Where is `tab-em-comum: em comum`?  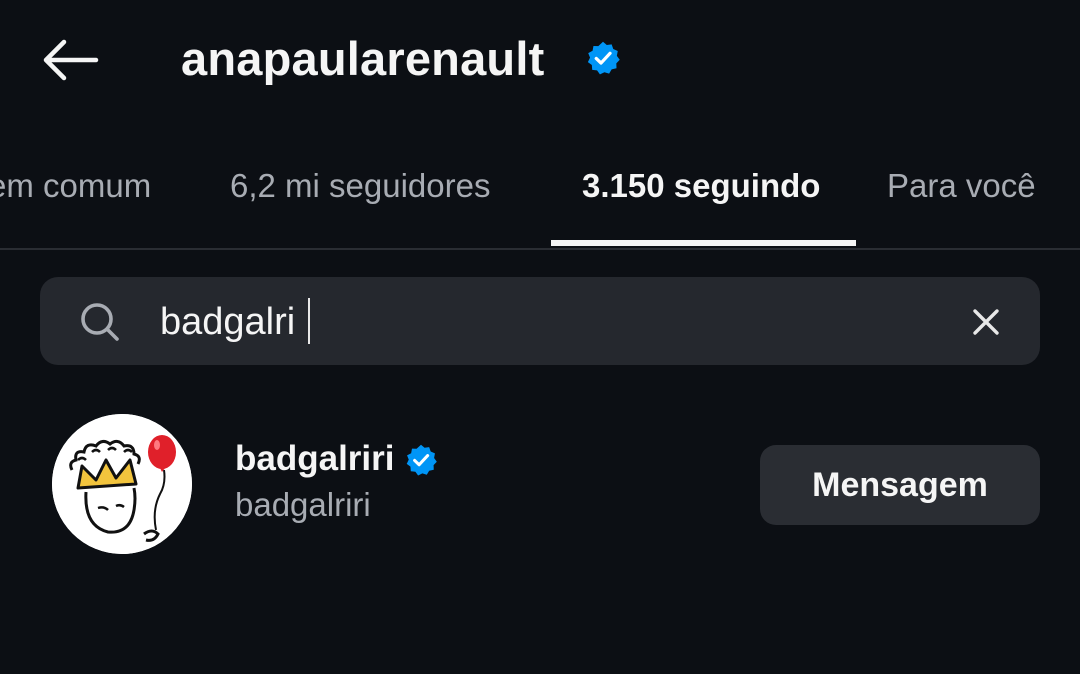 tab-em-comum: em comum is located at coordinates (75, 186).